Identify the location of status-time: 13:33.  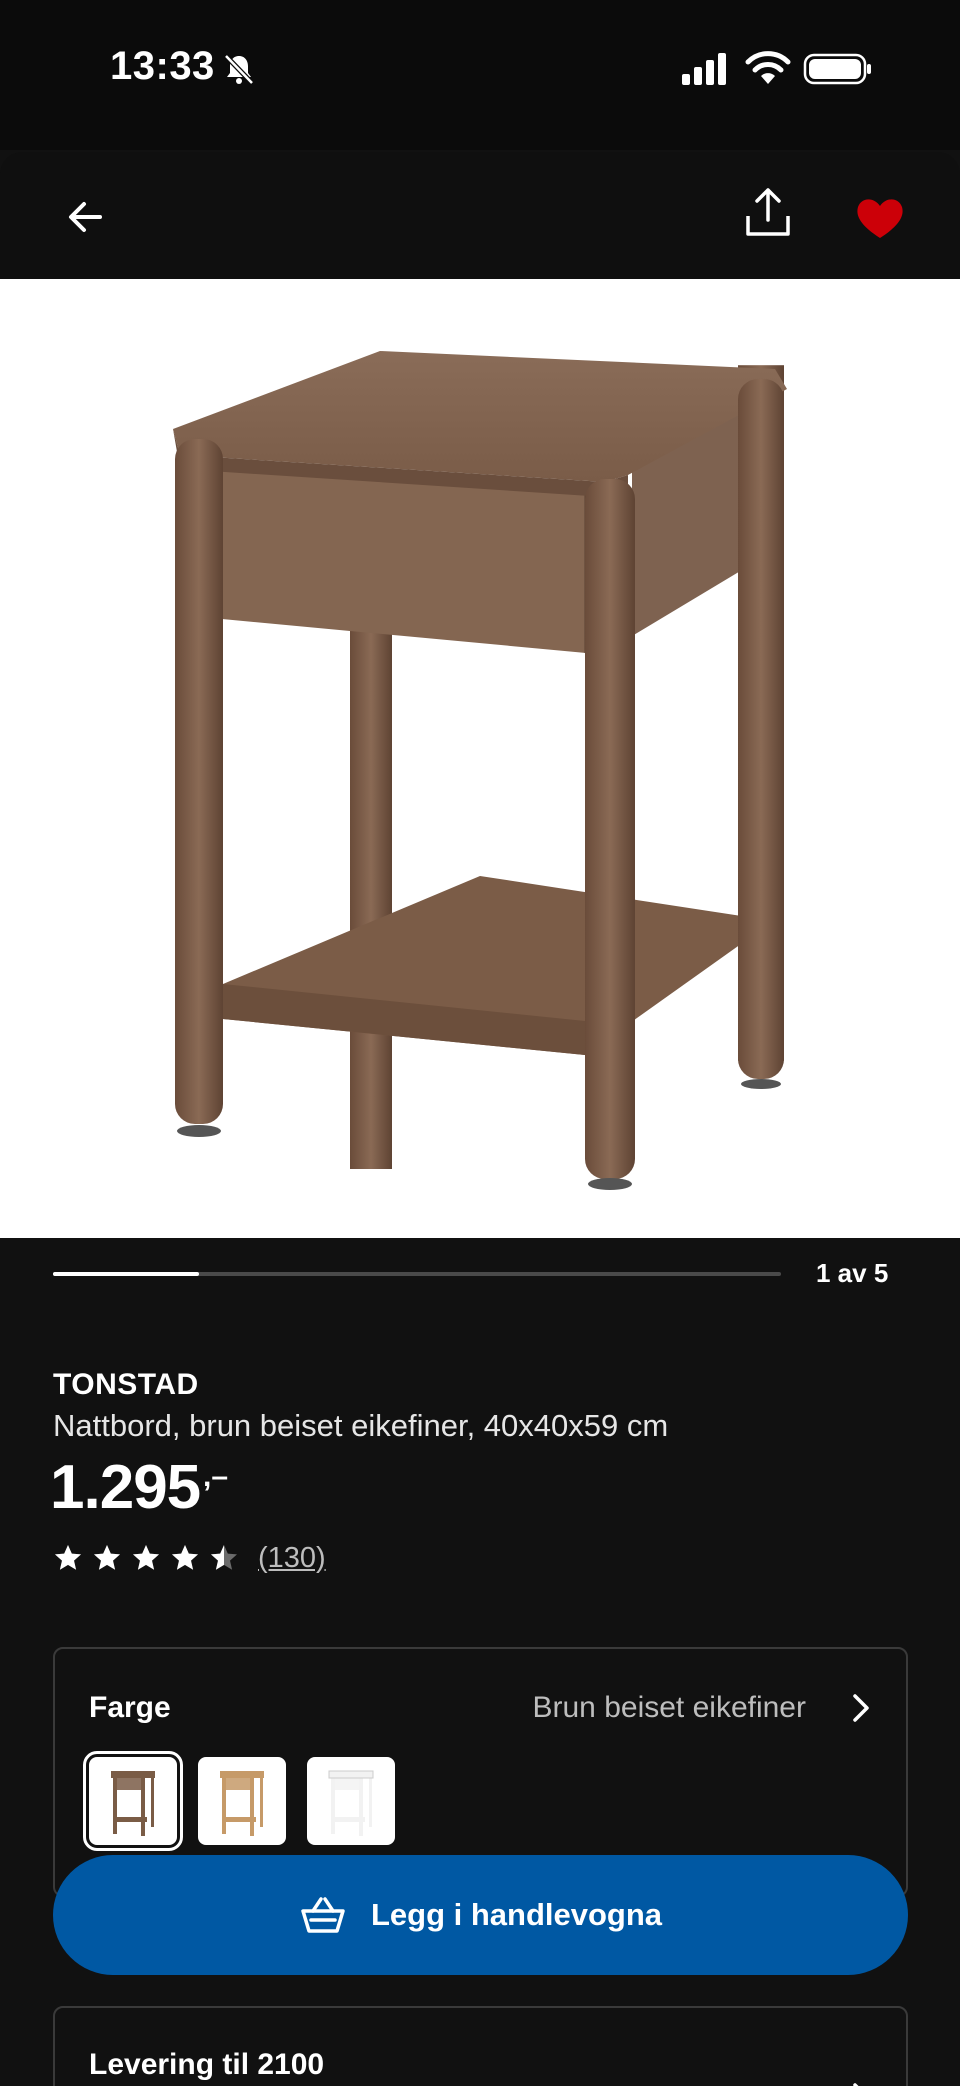
(162, 66).